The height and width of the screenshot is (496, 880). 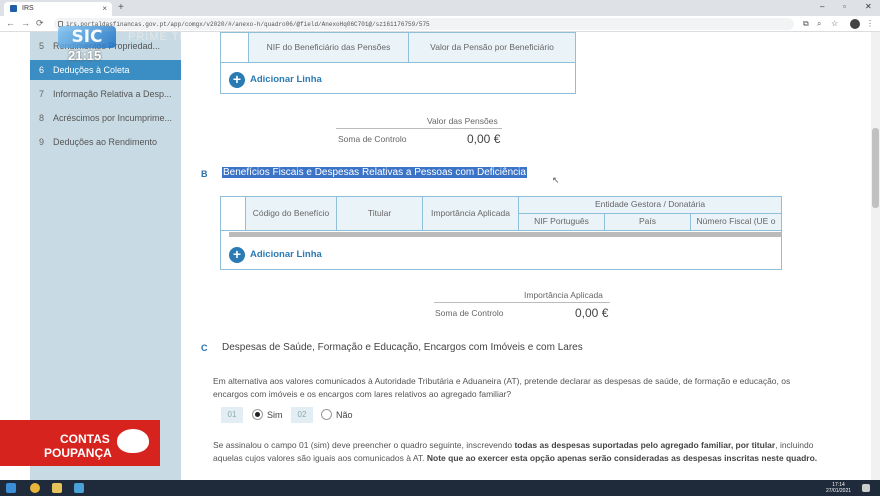 I want to click on benefits-total-header: Importância Aplicada, so click(x=563, y=295).